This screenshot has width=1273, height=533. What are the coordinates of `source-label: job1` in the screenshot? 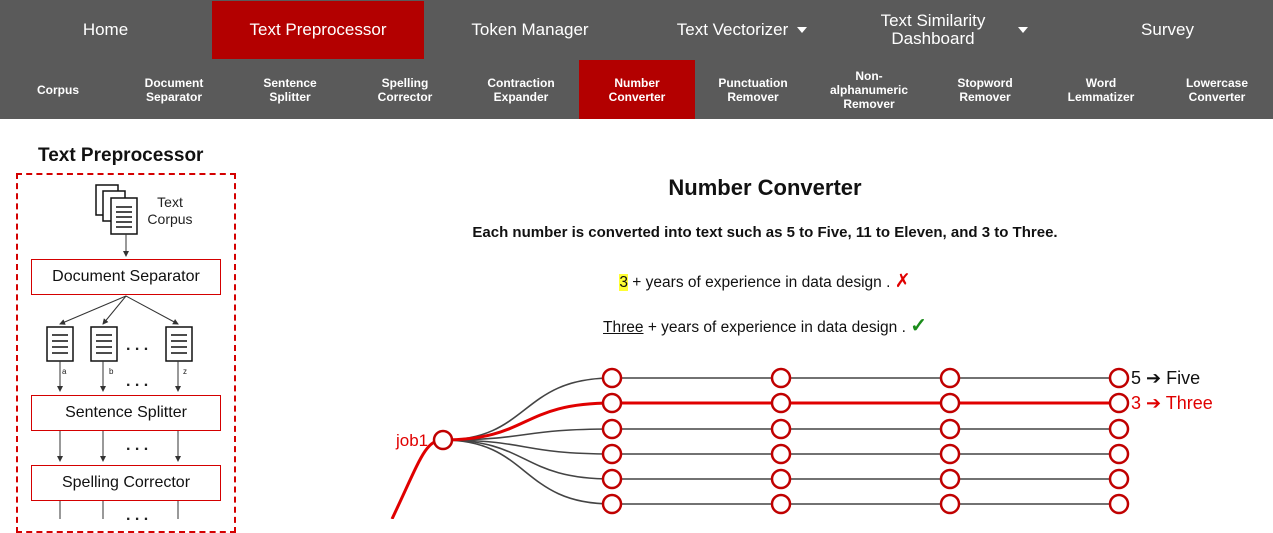 It's located at (412, 440).